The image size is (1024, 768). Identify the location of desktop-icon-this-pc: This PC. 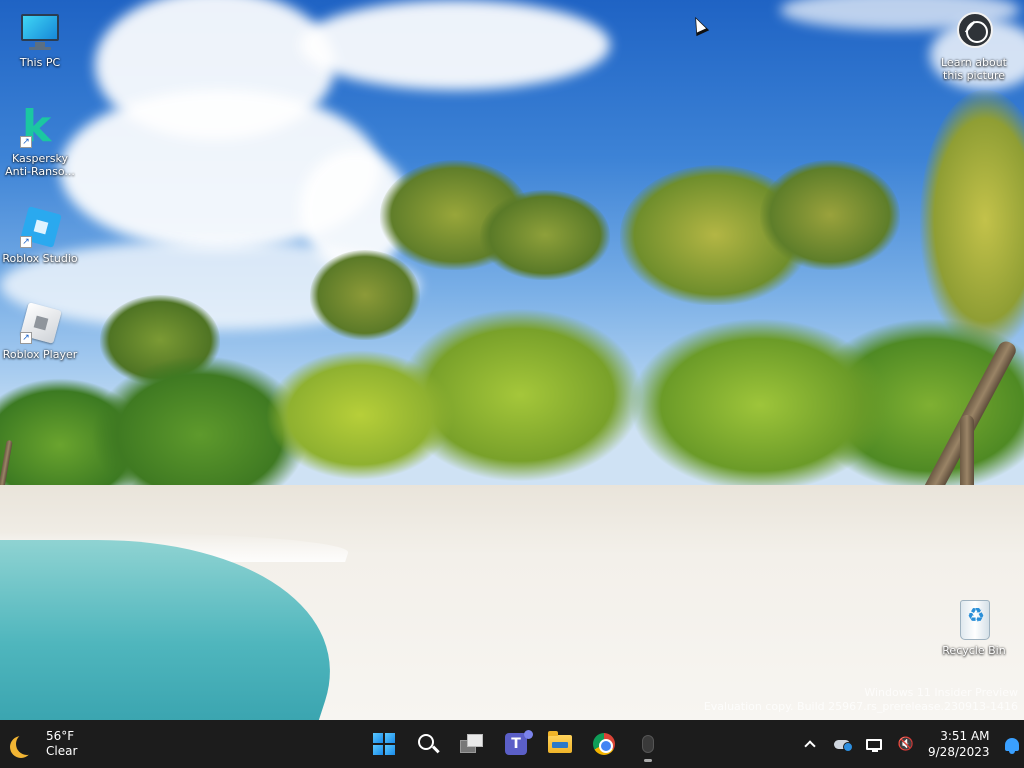
(40, 39).